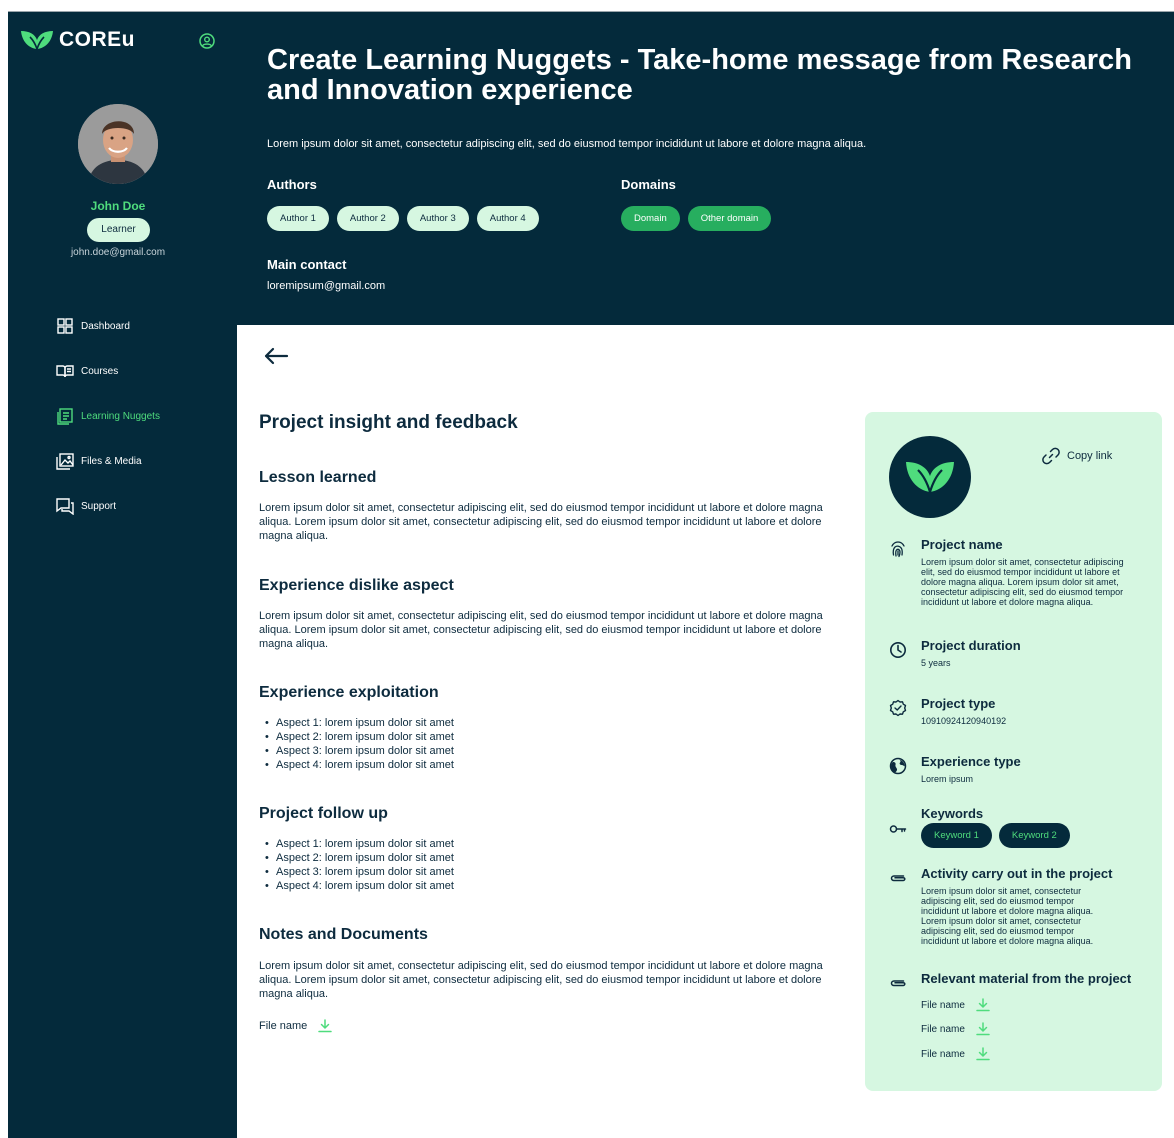 Image resolution: width=1174 pixels, height=1138 pixels. I want to click on logo-text: COREu, so click(97, 39).